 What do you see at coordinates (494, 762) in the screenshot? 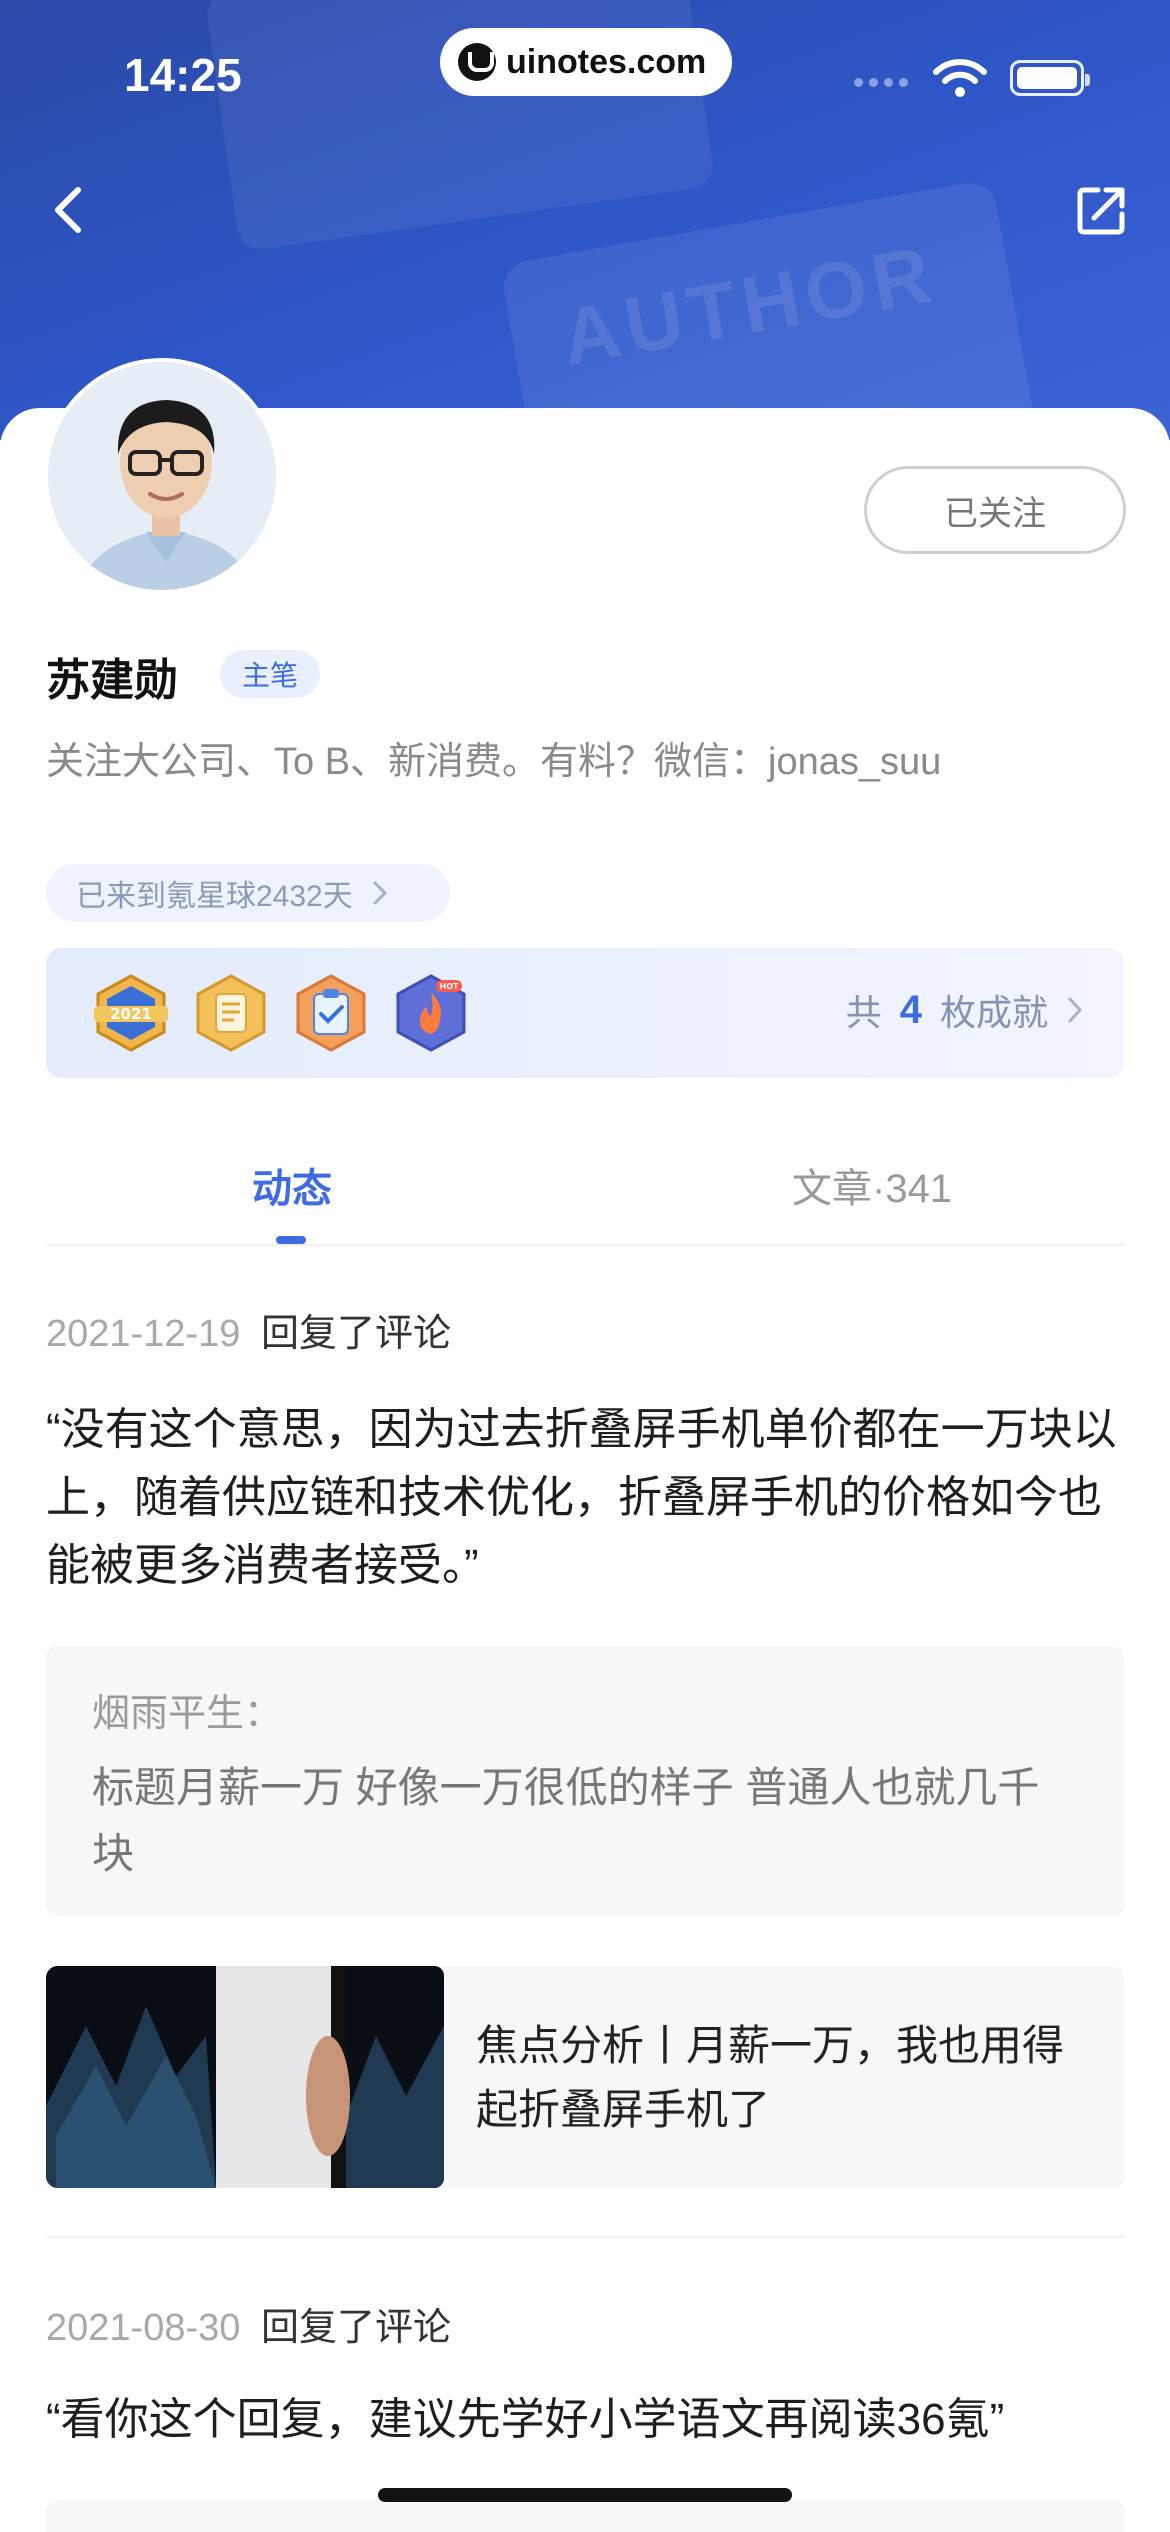
I see `author-bio: 关注大公司、To B、新消费。有料？微信：jonas_suu` at bounding box center [494, 762].